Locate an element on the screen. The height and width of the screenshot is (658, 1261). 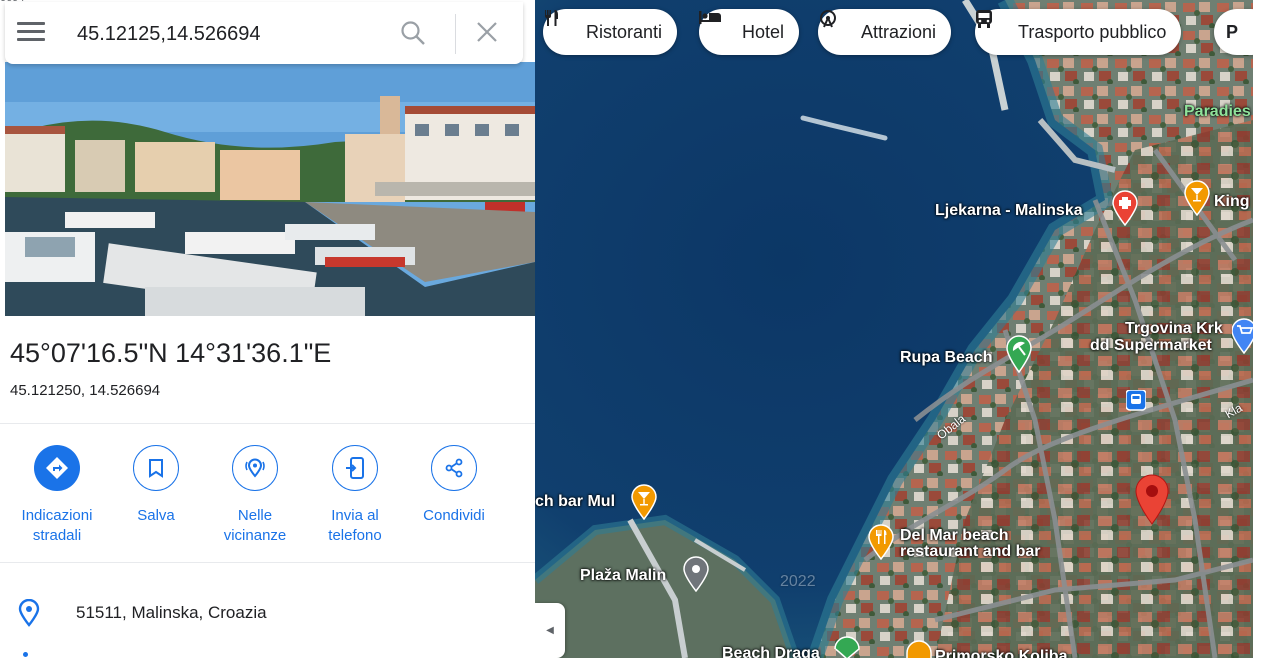
search-bar is located at coordinates (264, 33).